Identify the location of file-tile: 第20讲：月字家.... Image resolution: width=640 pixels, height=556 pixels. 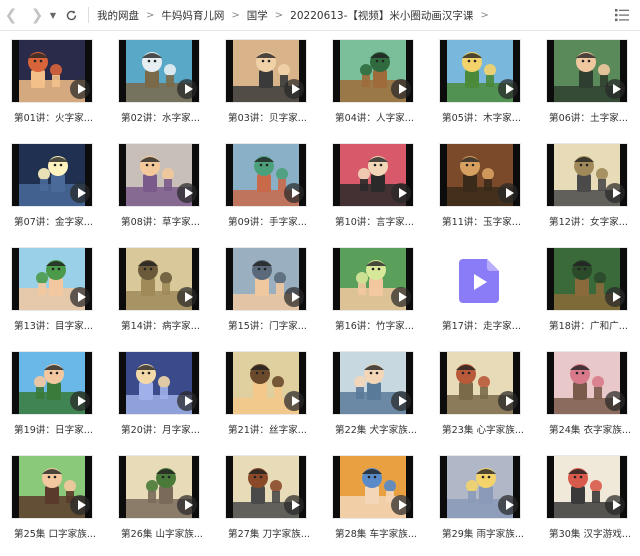
(172, 402).